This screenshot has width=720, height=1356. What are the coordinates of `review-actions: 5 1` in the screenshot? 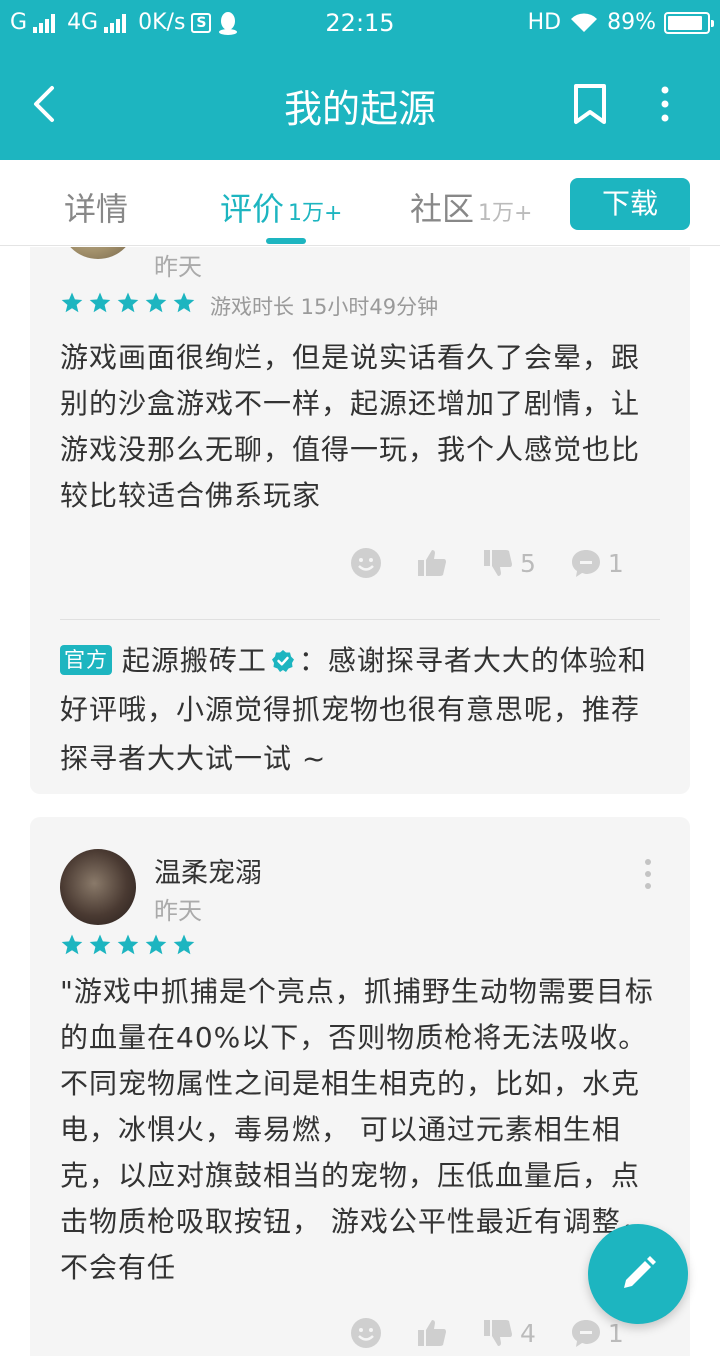 It's located at (504, 563).